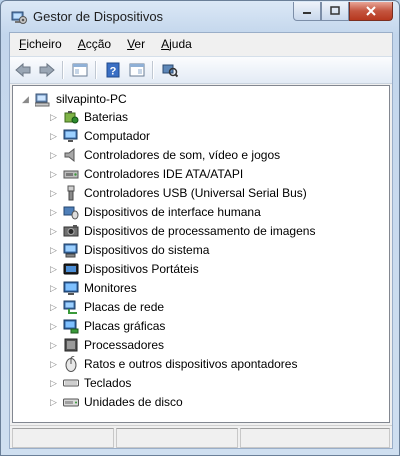 This screenshot has height=456, width=400. I want to click on toolbar: ?, so click(201, 70).